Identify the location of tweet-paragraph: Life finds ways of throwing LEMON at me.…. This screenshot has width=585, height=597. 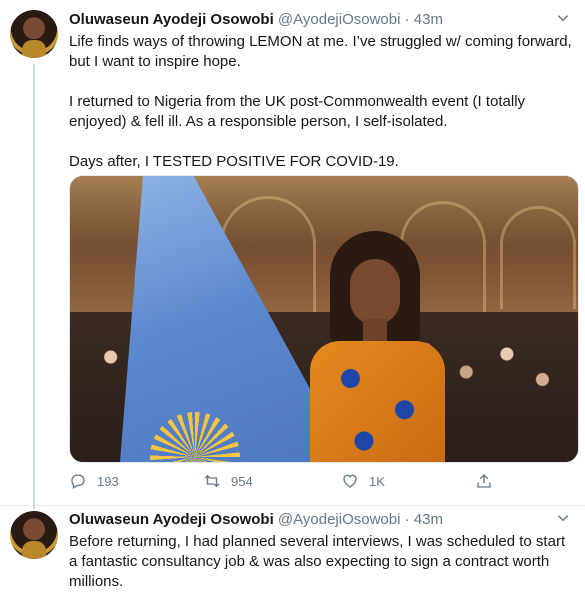
(320, 51).